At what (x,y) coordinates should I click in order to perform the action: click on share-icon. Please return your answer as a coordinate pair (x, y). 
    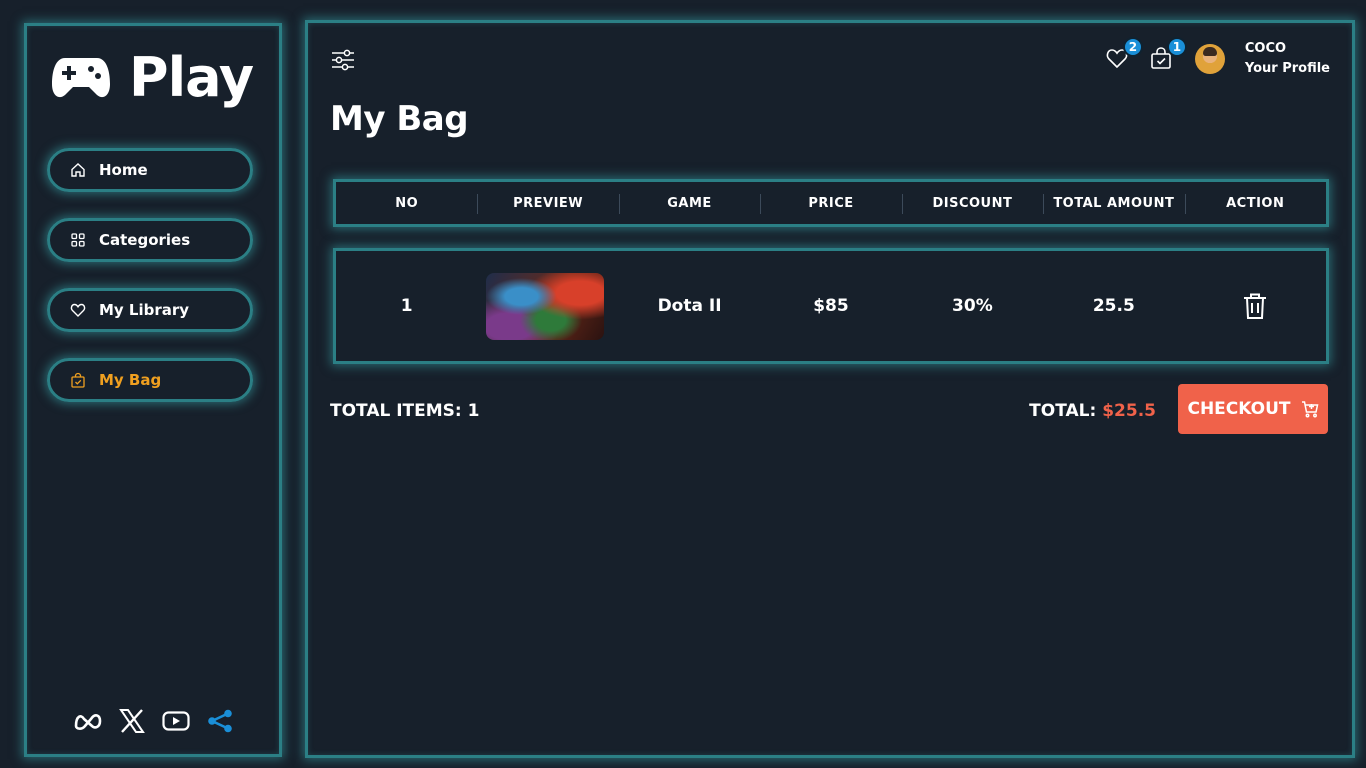
    Looking at the image, I should click on (220, 721).